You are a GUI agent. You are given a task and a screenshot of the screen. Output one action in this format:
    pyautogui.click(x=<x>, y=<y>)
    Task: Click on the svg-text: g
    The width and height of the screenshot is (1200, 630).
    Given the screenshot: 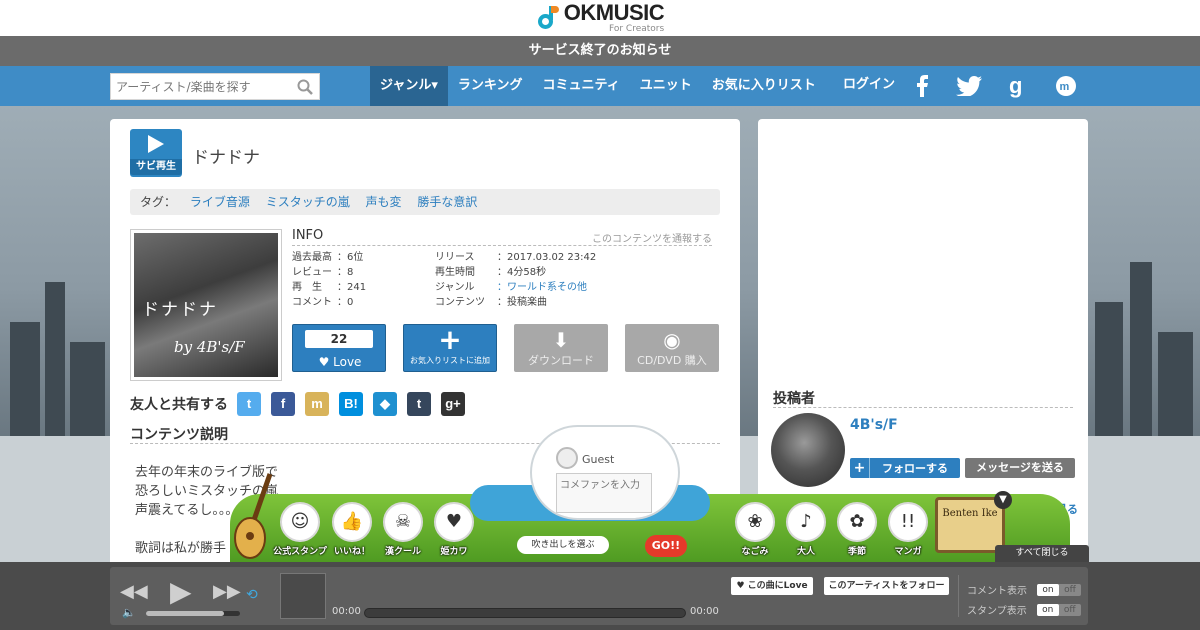 What is the action you would take?
    pyautogui.click(x=1015, y=86)
    